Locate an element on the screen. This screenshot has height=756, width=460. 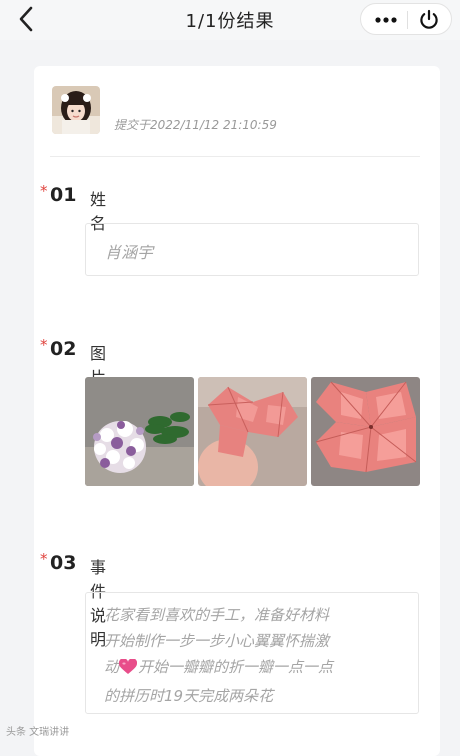
description-line: 的拼历时19天完成两朵花 is located at coordinates (189, 696).